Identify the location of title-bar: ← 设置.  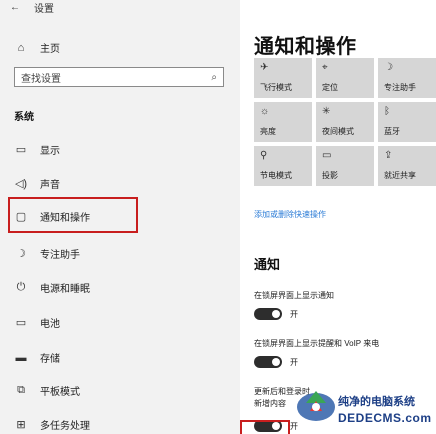
(32, 7).